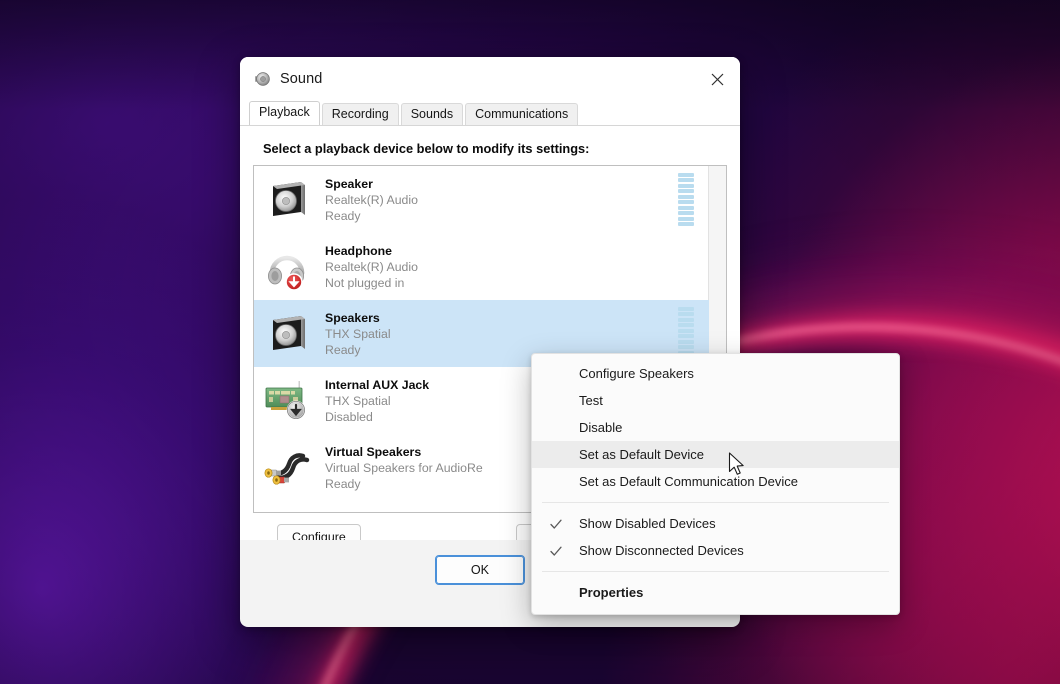  Describe the element at coordinates (480, 570) in the screenshot. I see `ok-button: OK` at that location.